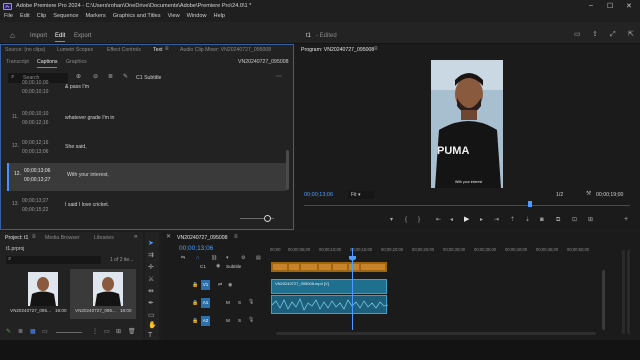 Image resolution: width=640 pixels, height=360 pixels. Describe the element at coordinates (451, 220) in the screenshot. I see `step-back-icon: ◂` at that location.